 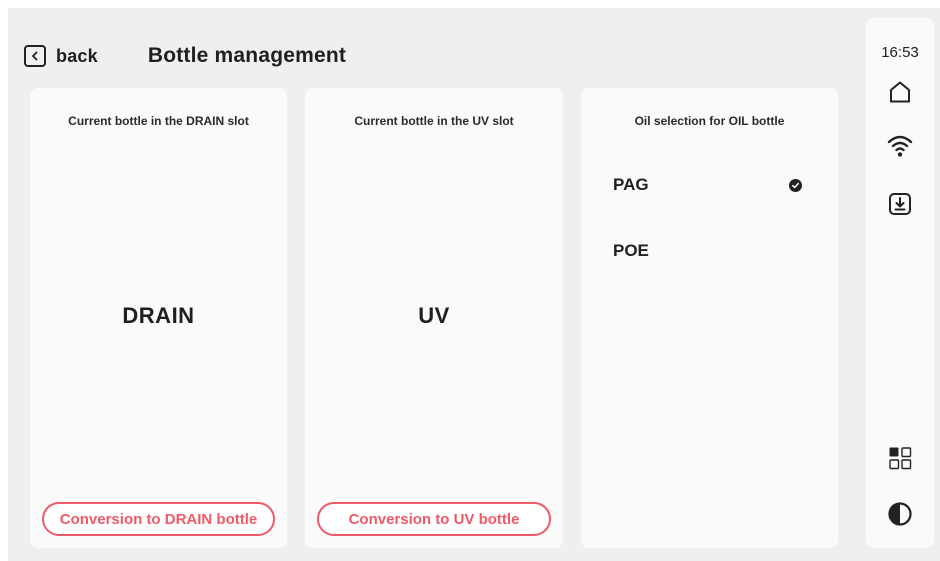 What do you see at coordinates (900, 458) in the screenshot?
I see `apps-grid-icon` at bounding box center [900, 458].